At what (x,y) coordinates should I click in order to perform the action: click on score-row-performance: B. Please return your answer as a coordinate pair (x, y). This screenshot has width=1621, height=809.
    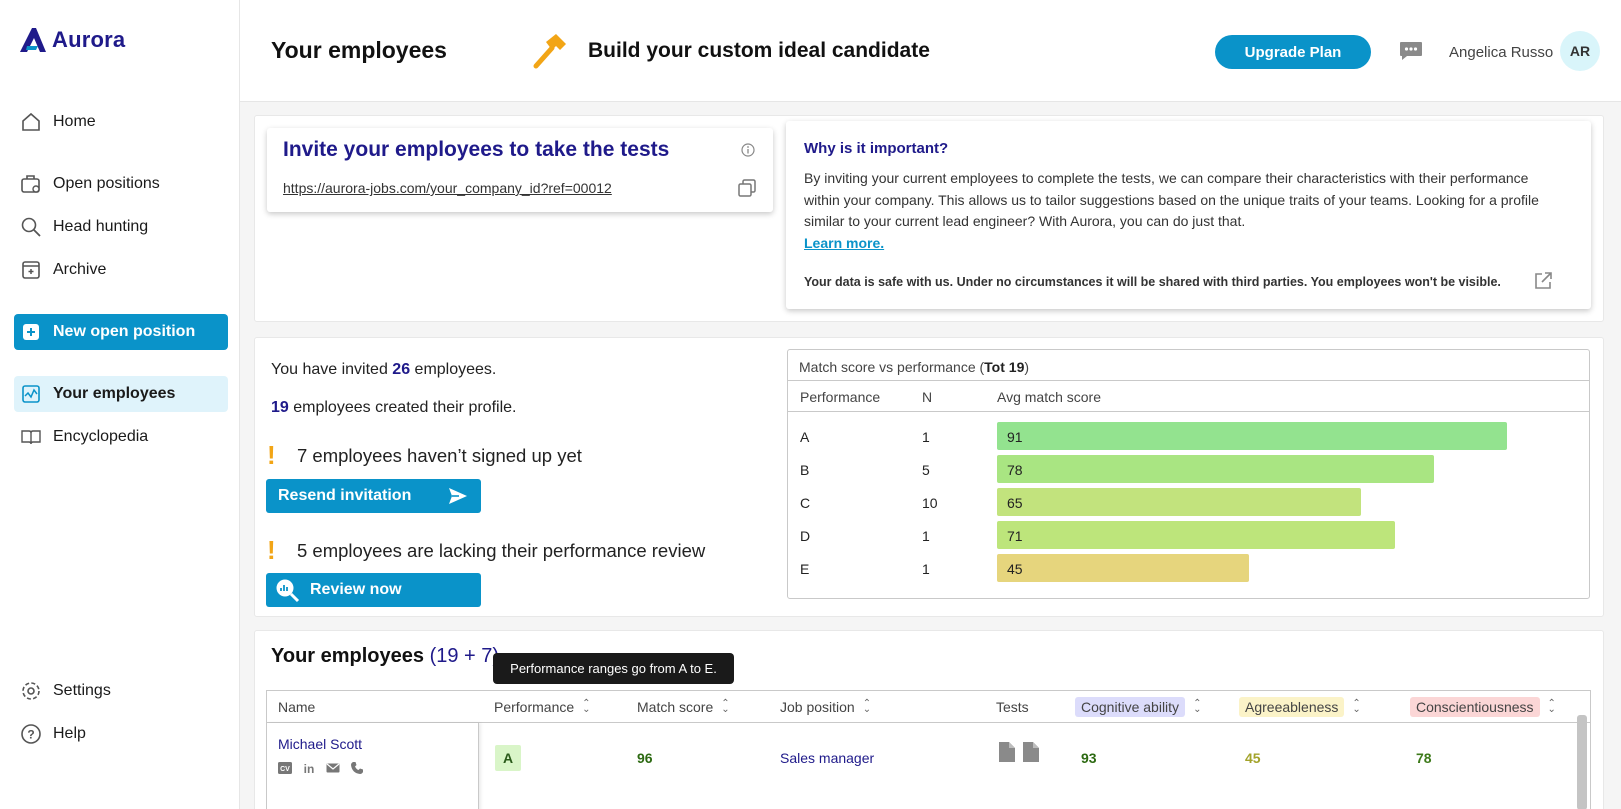
    Looking at the image, I should click on (805, 470).